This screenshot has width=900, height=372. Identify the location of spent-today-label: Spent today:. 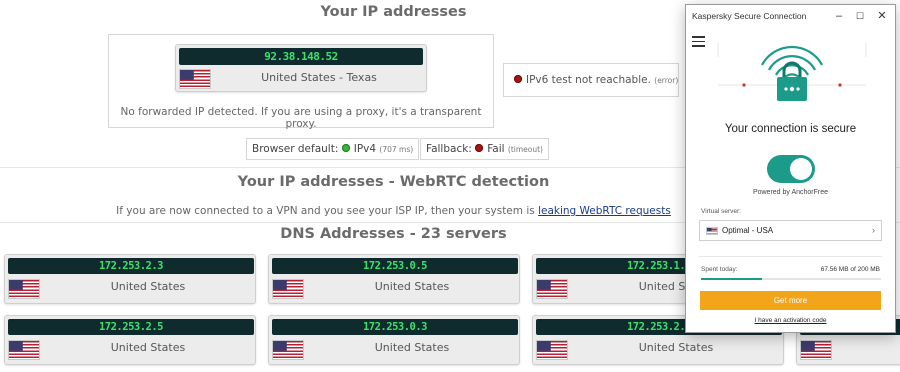
(719, 269).